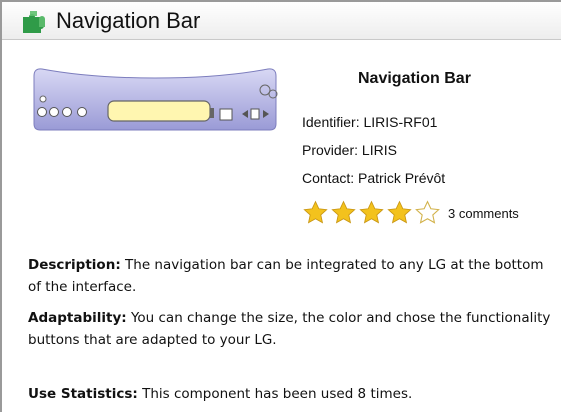 The height and width of the screenshot is (414, 565). I want to click on statistics-text: This component has been used 8 times., so click(277, 394).